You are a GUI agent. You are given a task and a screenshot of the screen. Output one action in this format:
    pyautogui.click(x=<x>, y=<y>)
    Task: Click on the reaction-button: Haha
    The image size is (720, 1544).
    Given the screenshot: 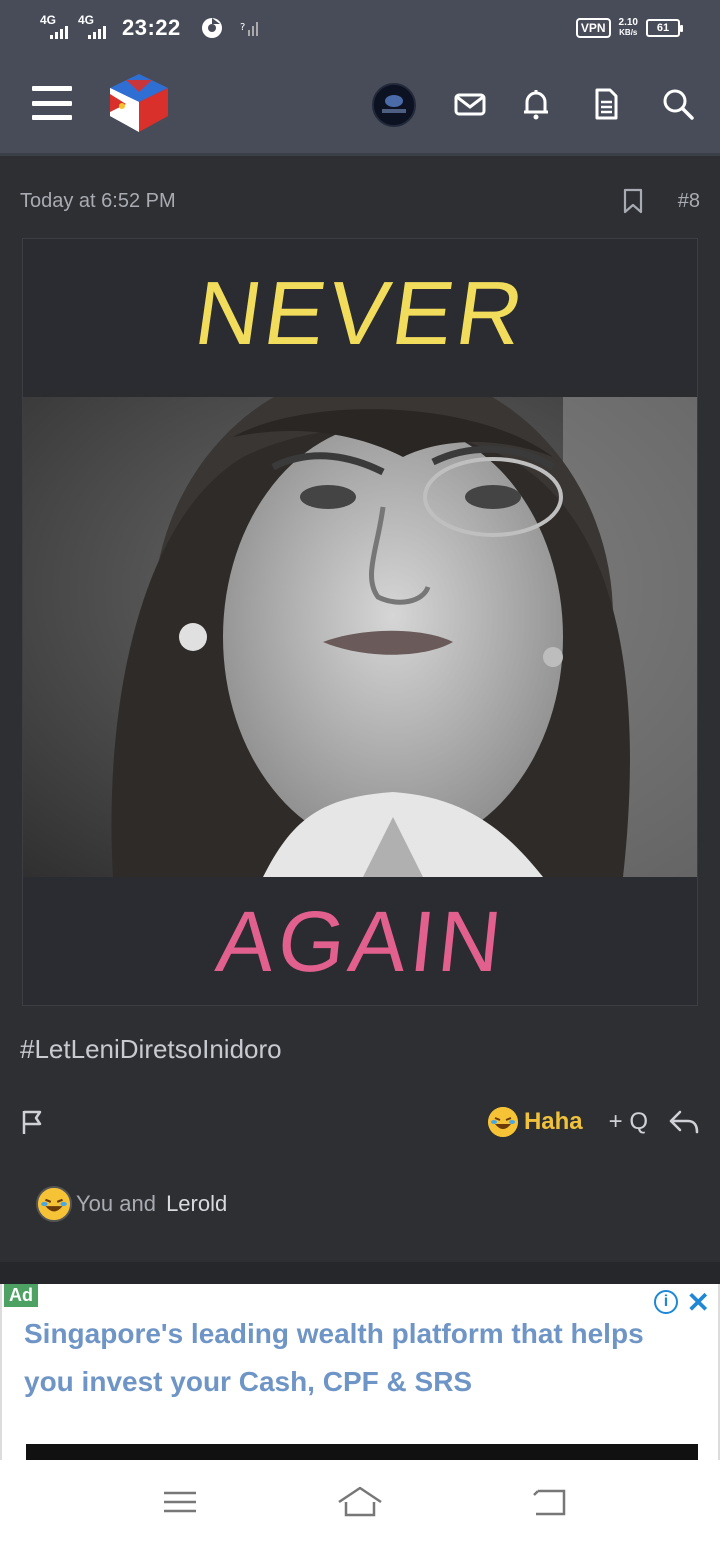 What is the action you would take?
    pyautogui.click(x=535, y=1122)
    